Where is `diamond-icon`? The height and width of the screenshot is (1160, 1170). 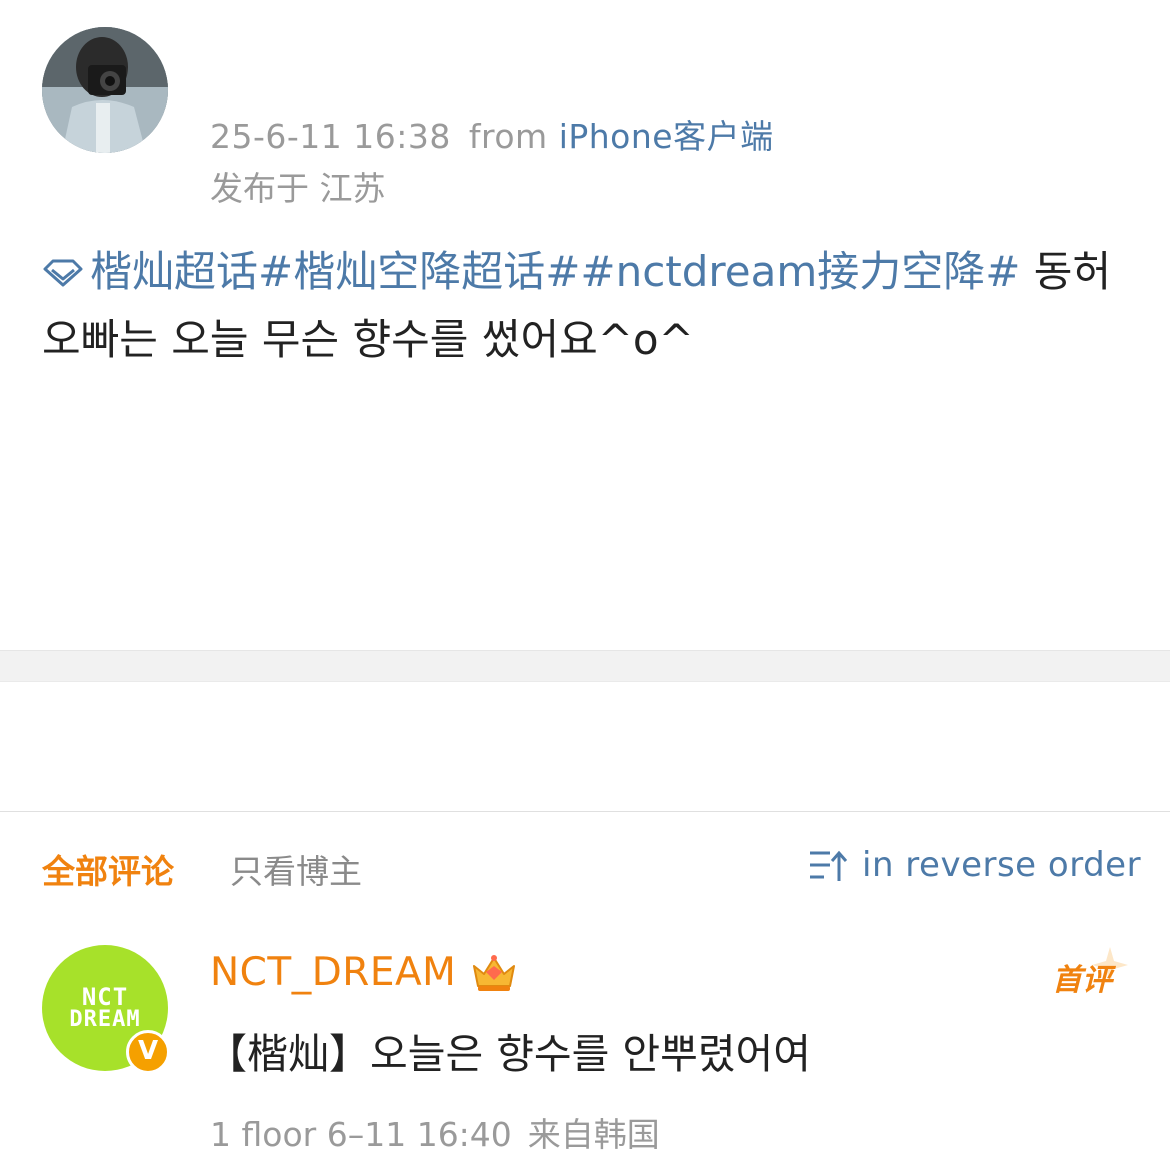 diamond-icon is located at coordinates (63, 273).